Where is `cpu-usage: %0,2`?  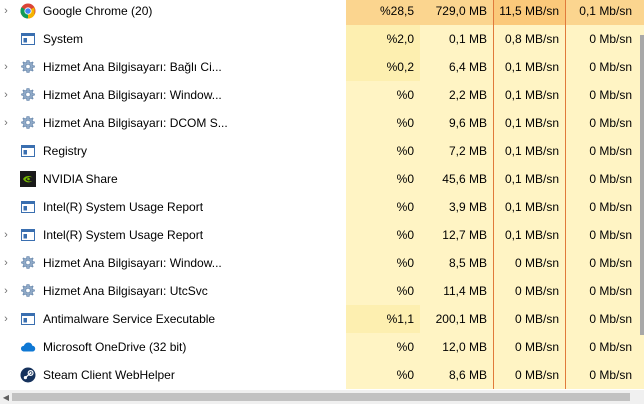 cpu-usage: %0,2 is located at coordinates (383, 67).